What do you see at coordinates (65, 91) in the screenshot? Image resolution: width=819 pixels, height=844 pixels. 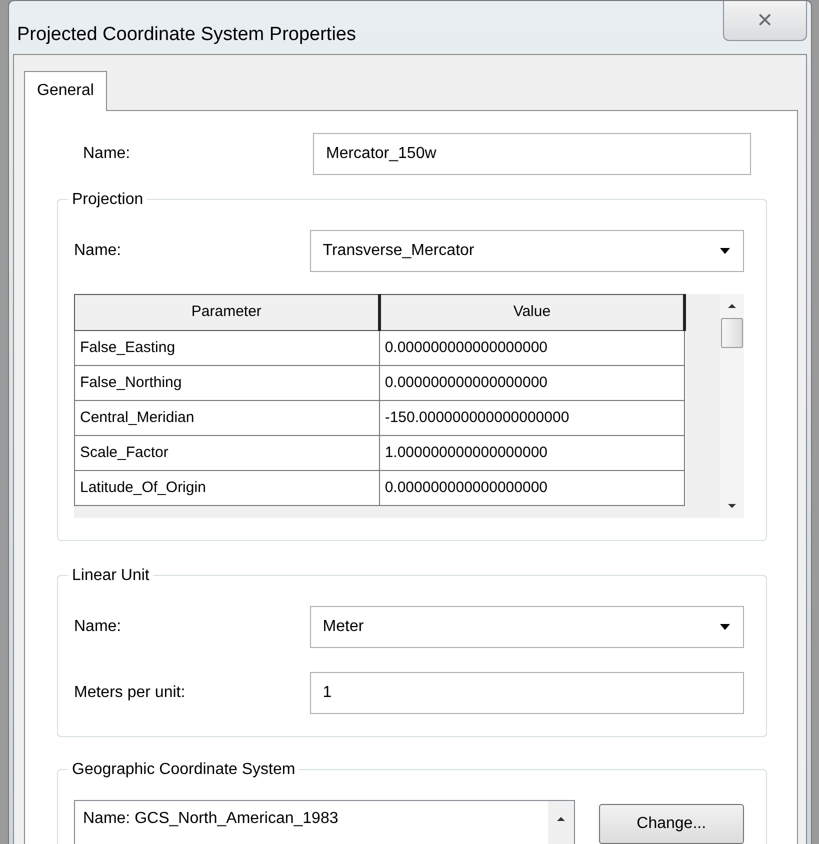 I see `tab: General` at bounding box center [65, 91].